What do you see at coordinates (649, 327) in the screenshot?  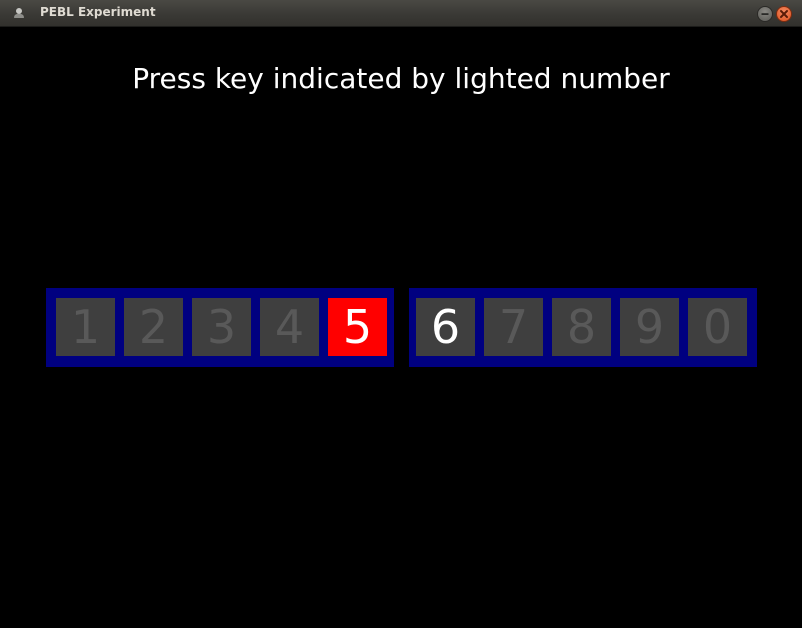 I see `key-9: 9` at bounding box center [649, 327].